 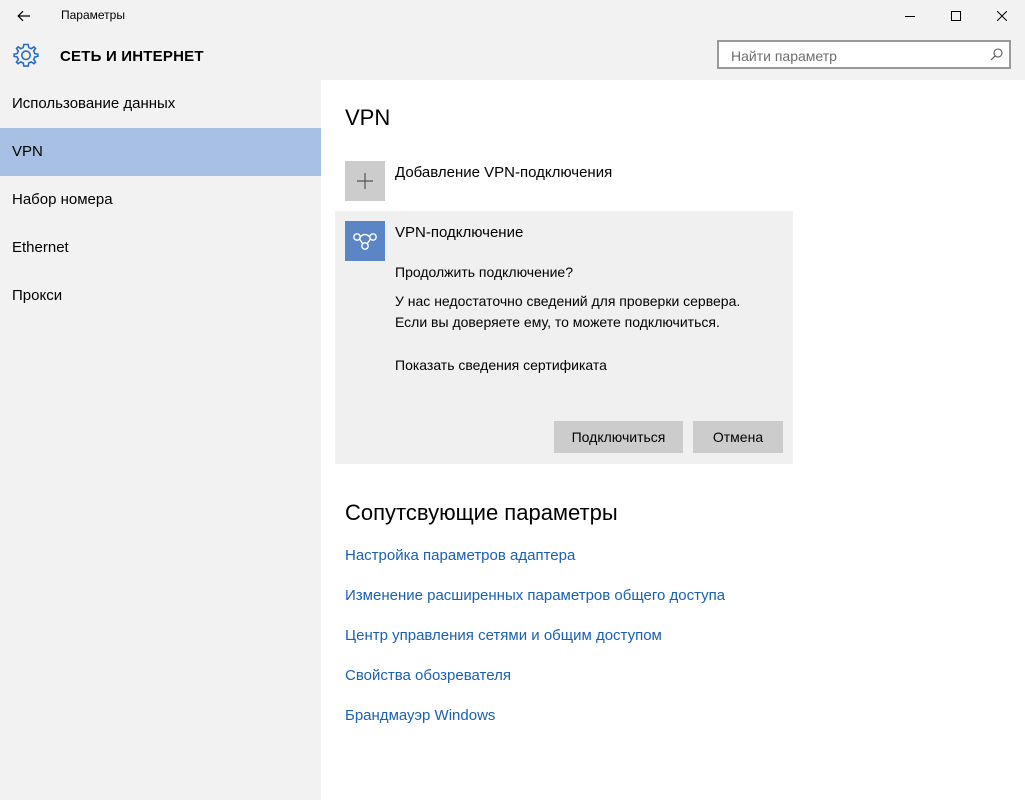 I want to click on section-title: СЕТЬ И ИНТЕРНЕТ, so click(x=132, y=56).